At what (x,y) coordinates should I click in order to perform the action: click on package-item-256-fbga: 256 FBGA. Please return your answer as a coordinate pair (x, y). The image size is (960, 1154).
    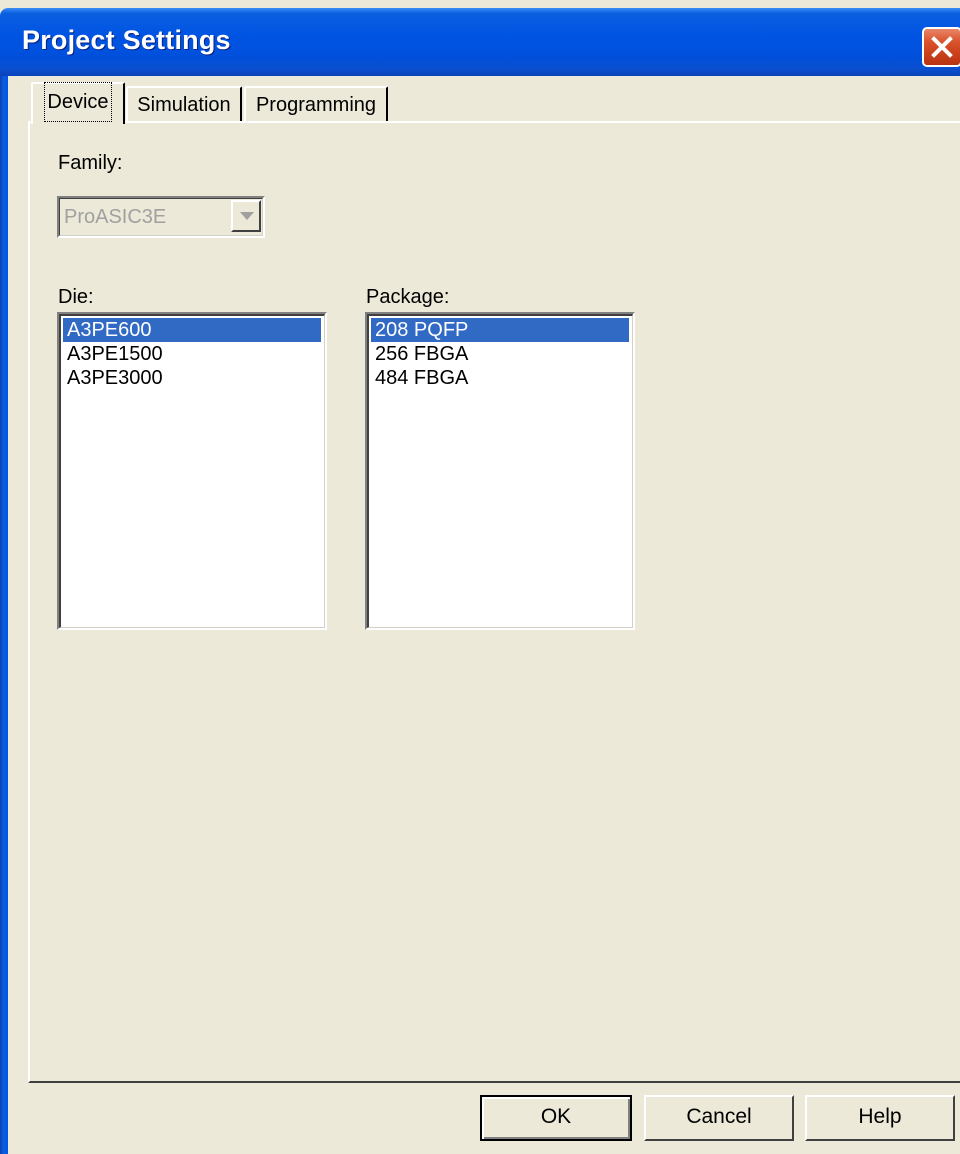
    Looking at the image, I should click on (500, 354).